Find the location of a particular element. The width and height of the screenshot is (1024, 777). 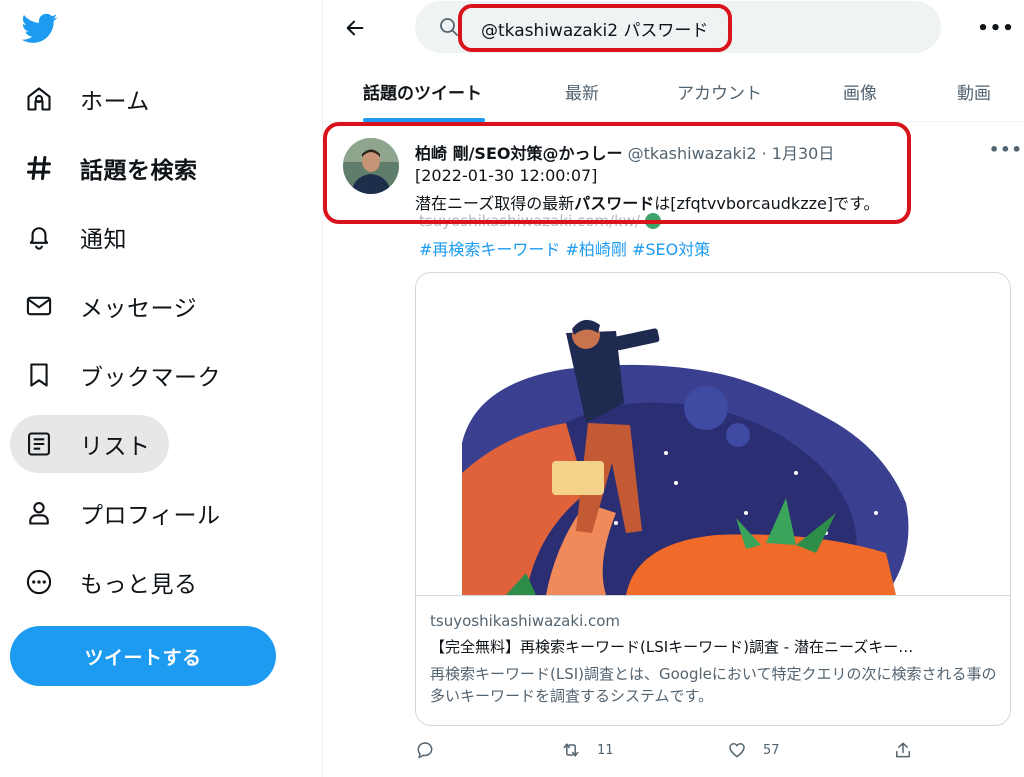

sidebar-item-label: 通知 is located at coordinates (103, 240).